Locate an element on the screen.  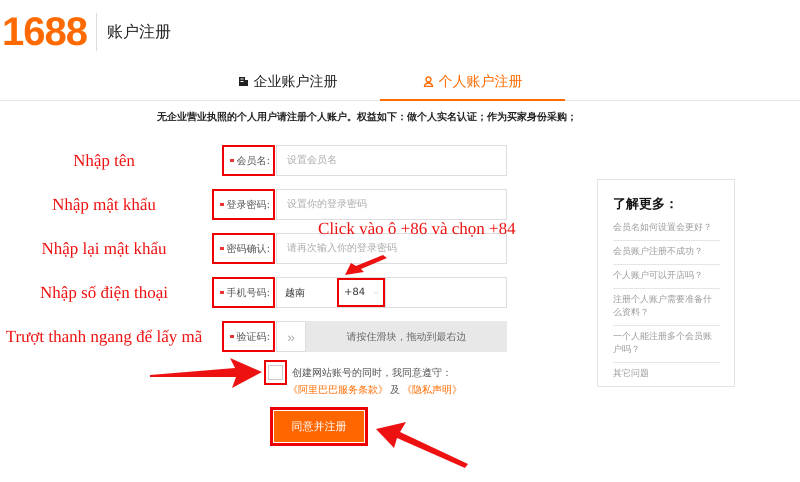
annotation-arrow is located at coordinates (365, 265).